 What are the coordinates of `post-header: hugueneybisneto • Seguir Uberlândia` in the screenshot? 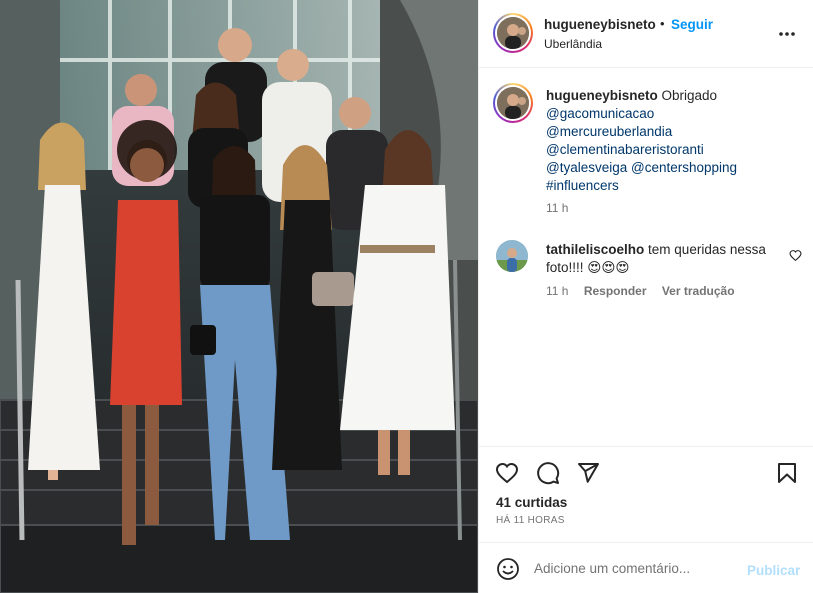 It's located at (646, 34).